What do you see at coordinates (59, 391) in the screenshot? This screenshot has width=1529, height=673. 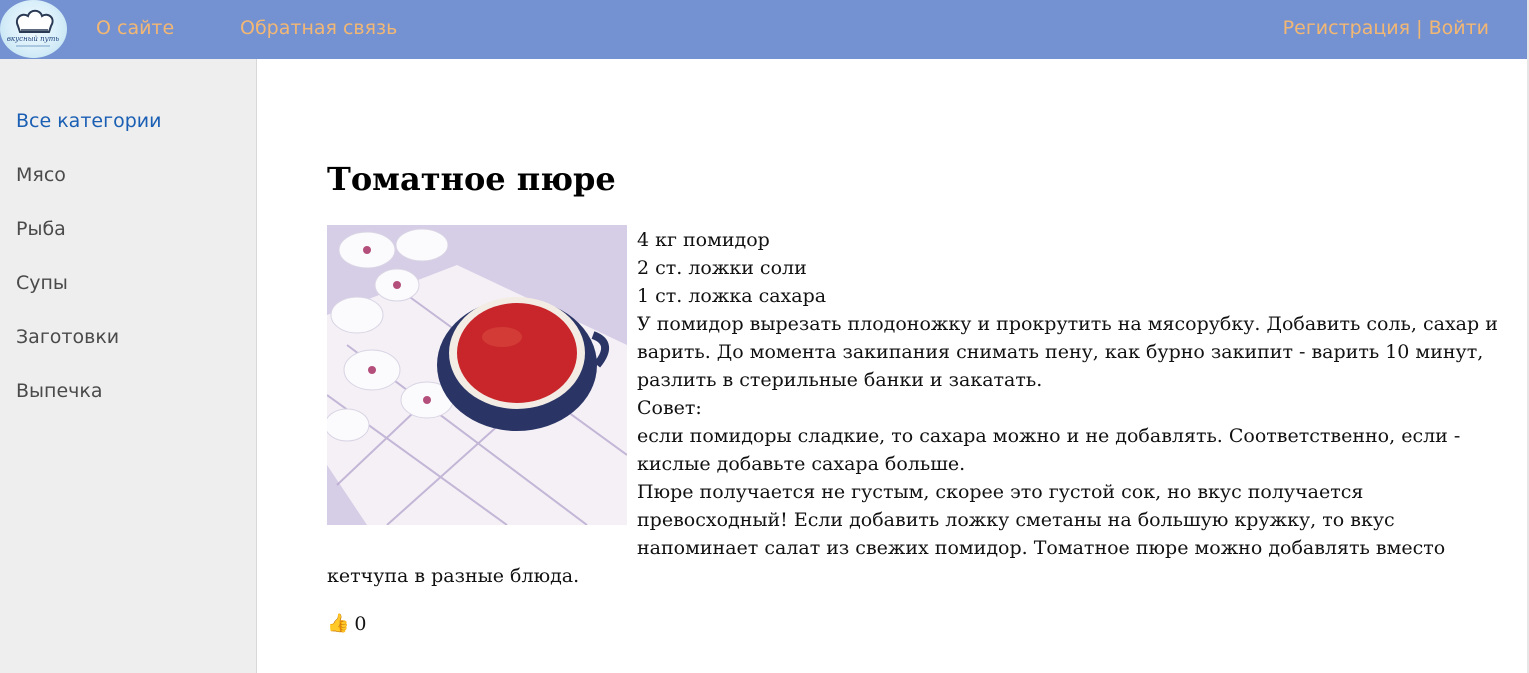 I see `category-baking: Выпечка` at bounding box center [59, 391].